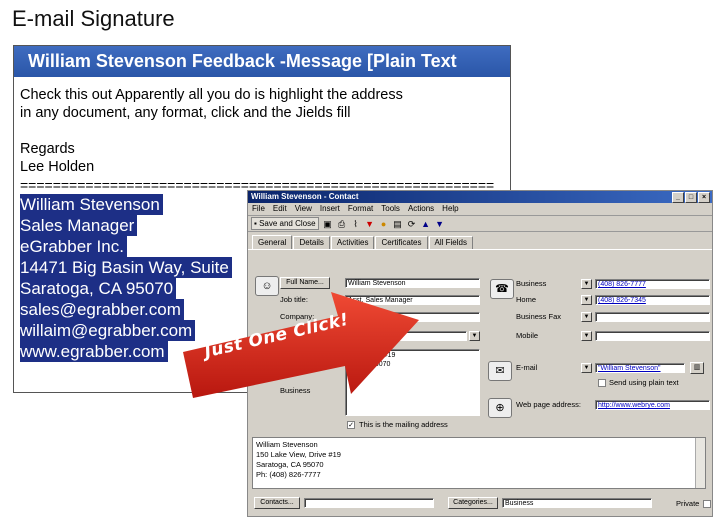  What do you see at coordinates (450, 209) in the screenshot?
I see `menu-help: Help` at bounding box center [450, 209].